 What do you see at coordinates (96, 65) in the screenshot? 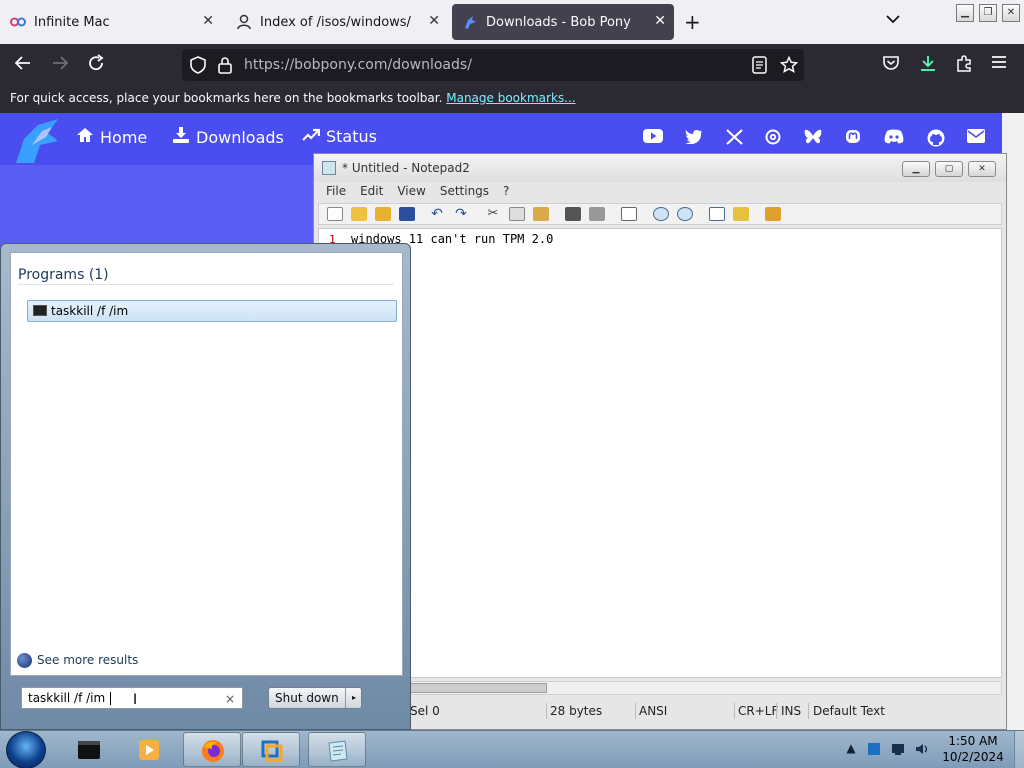
I see `reload-icon` at bounding box center [96, 65].